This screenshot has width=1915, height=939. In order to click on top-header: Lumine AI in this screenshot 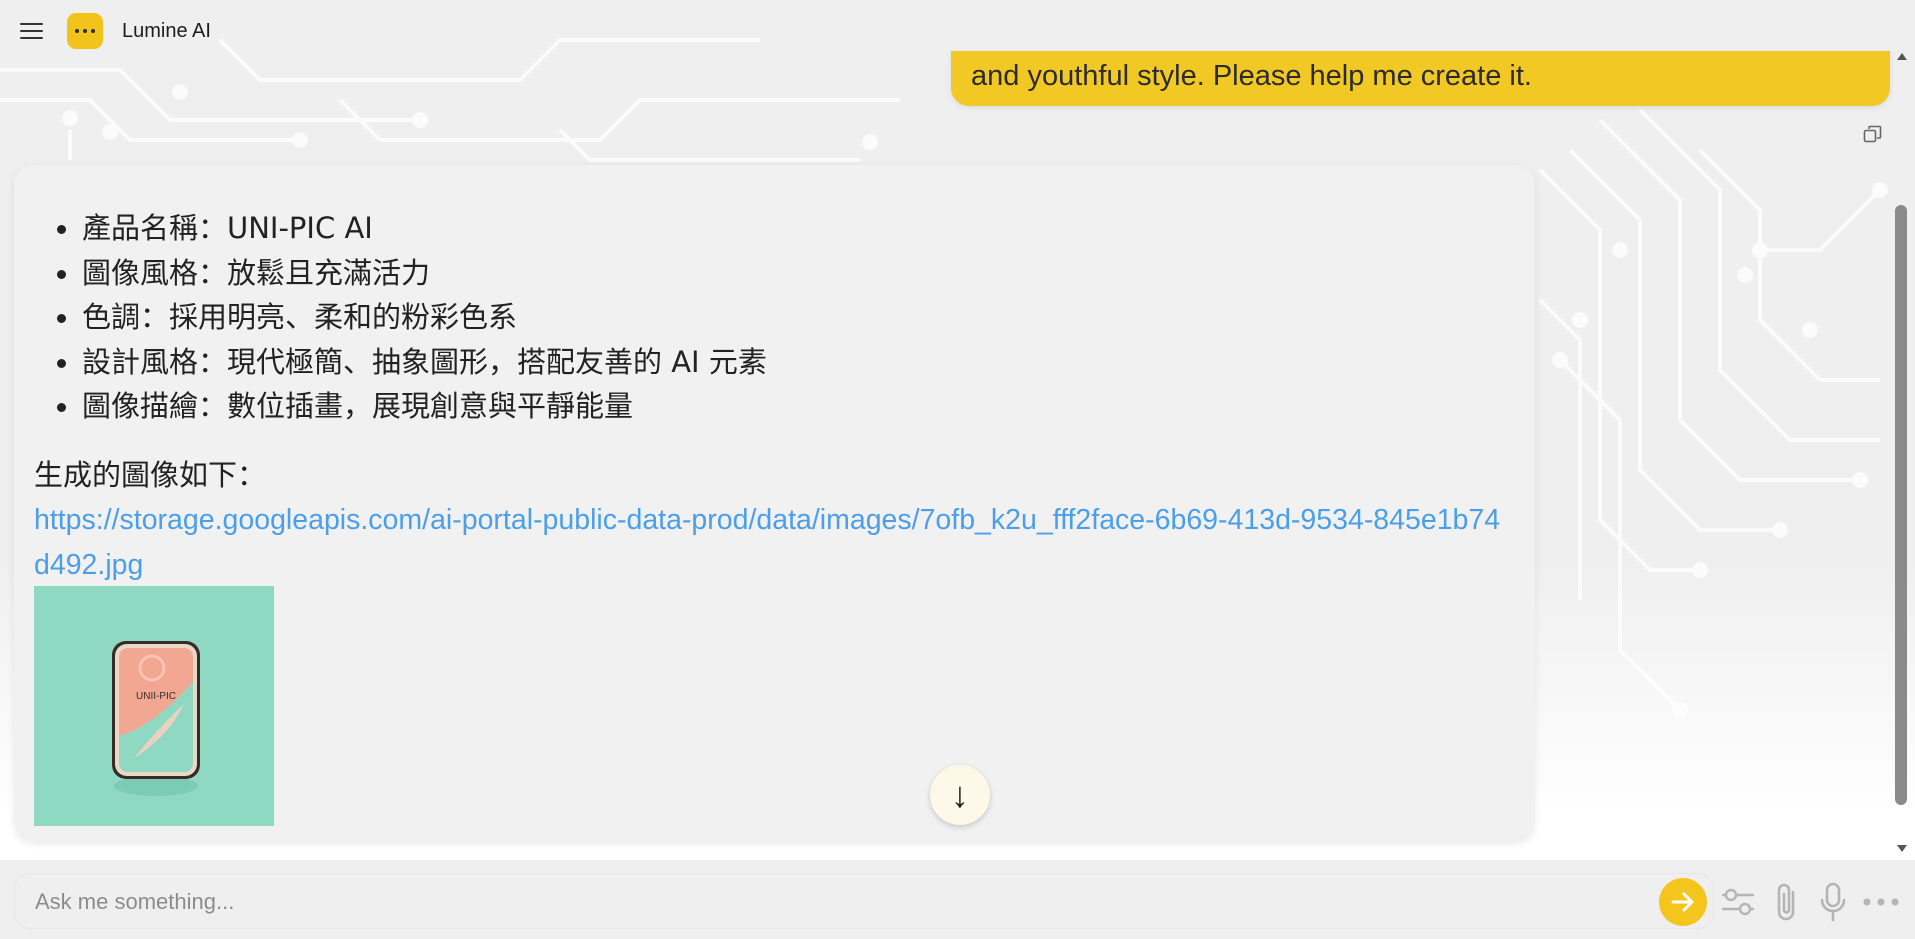, I will do `click(160, 32)`.